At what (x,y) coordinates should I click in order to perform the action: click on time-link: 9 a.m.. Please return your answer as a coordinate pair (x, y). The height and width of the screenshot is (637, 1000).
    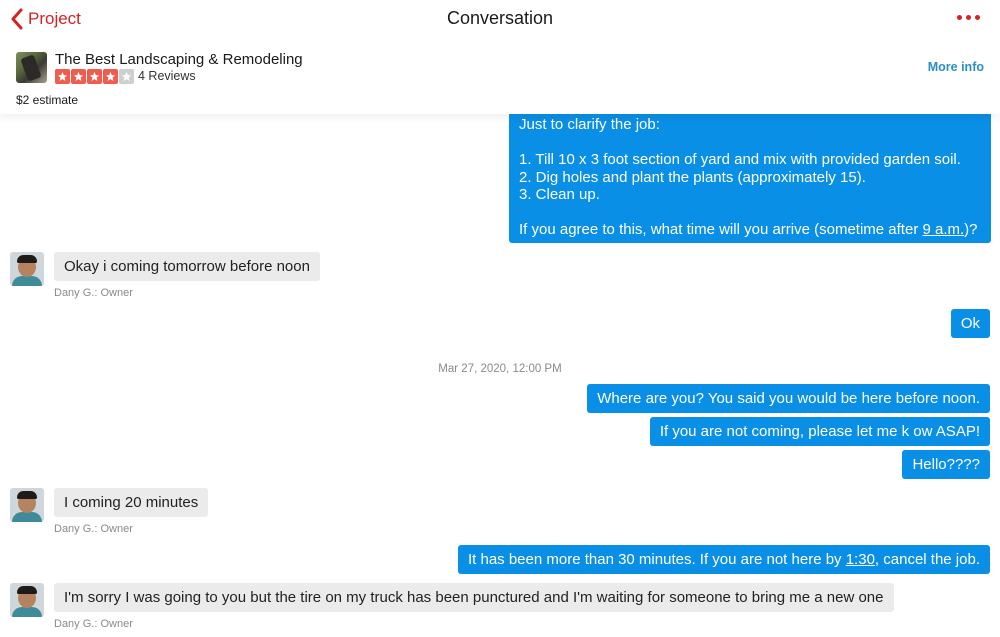
    Looking at the image, I should click on (943, 229).